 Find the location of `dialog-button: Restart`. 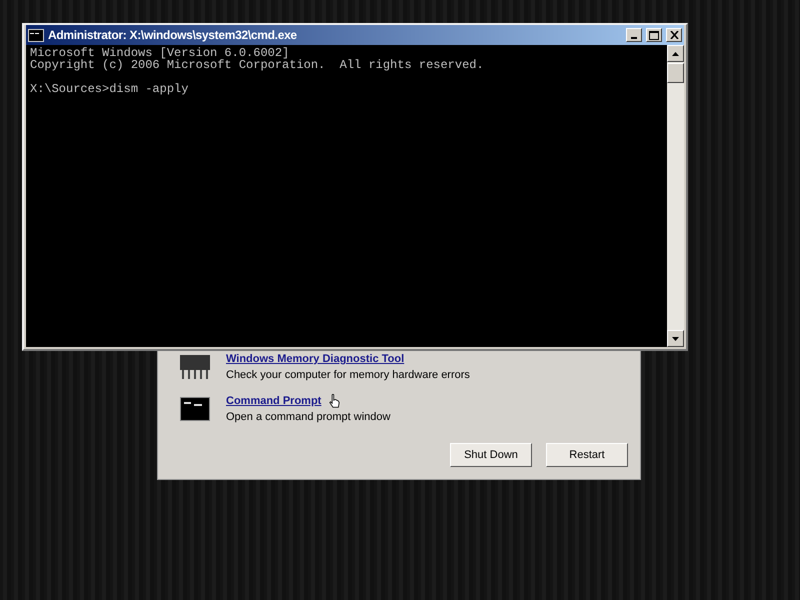

dialog-button: Restart is located at coordinates (587, 455).